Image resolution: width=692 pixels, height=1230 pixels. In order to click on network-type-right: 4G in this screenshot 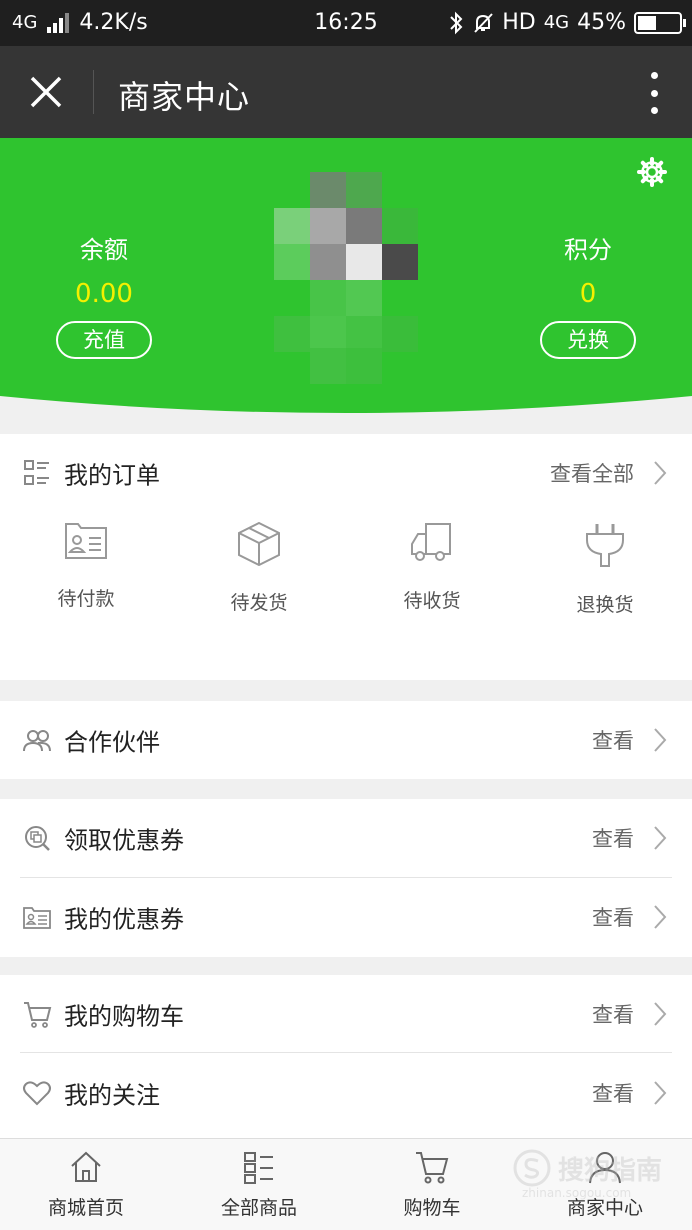, I will do `click(556, 22)`.